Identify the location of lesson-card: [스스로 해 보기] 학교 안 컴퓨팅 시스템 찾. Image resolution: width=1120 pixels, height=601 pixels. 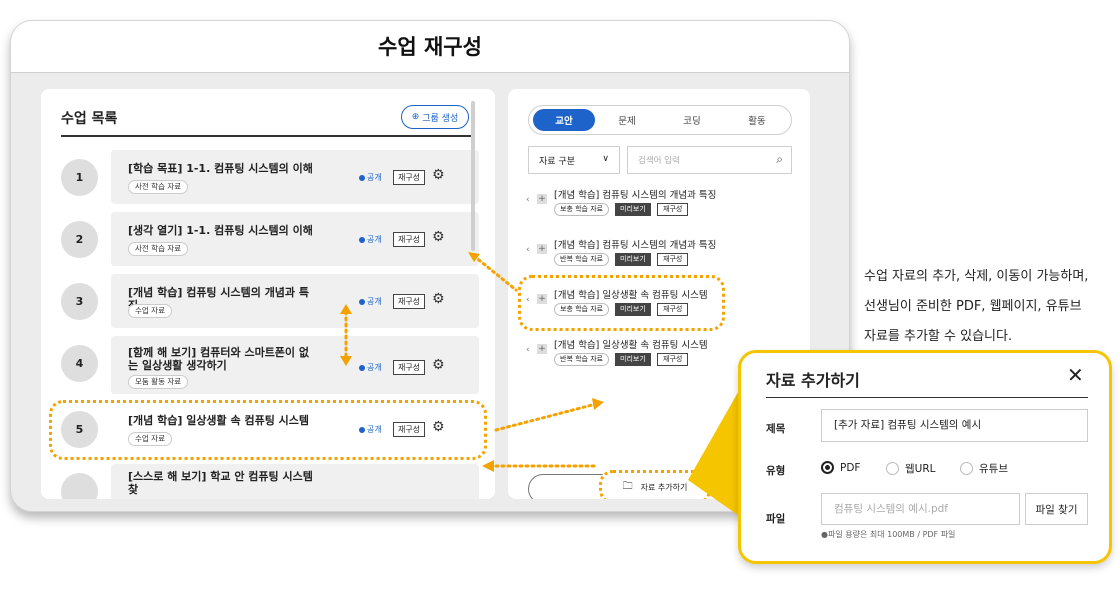
(295, 481).